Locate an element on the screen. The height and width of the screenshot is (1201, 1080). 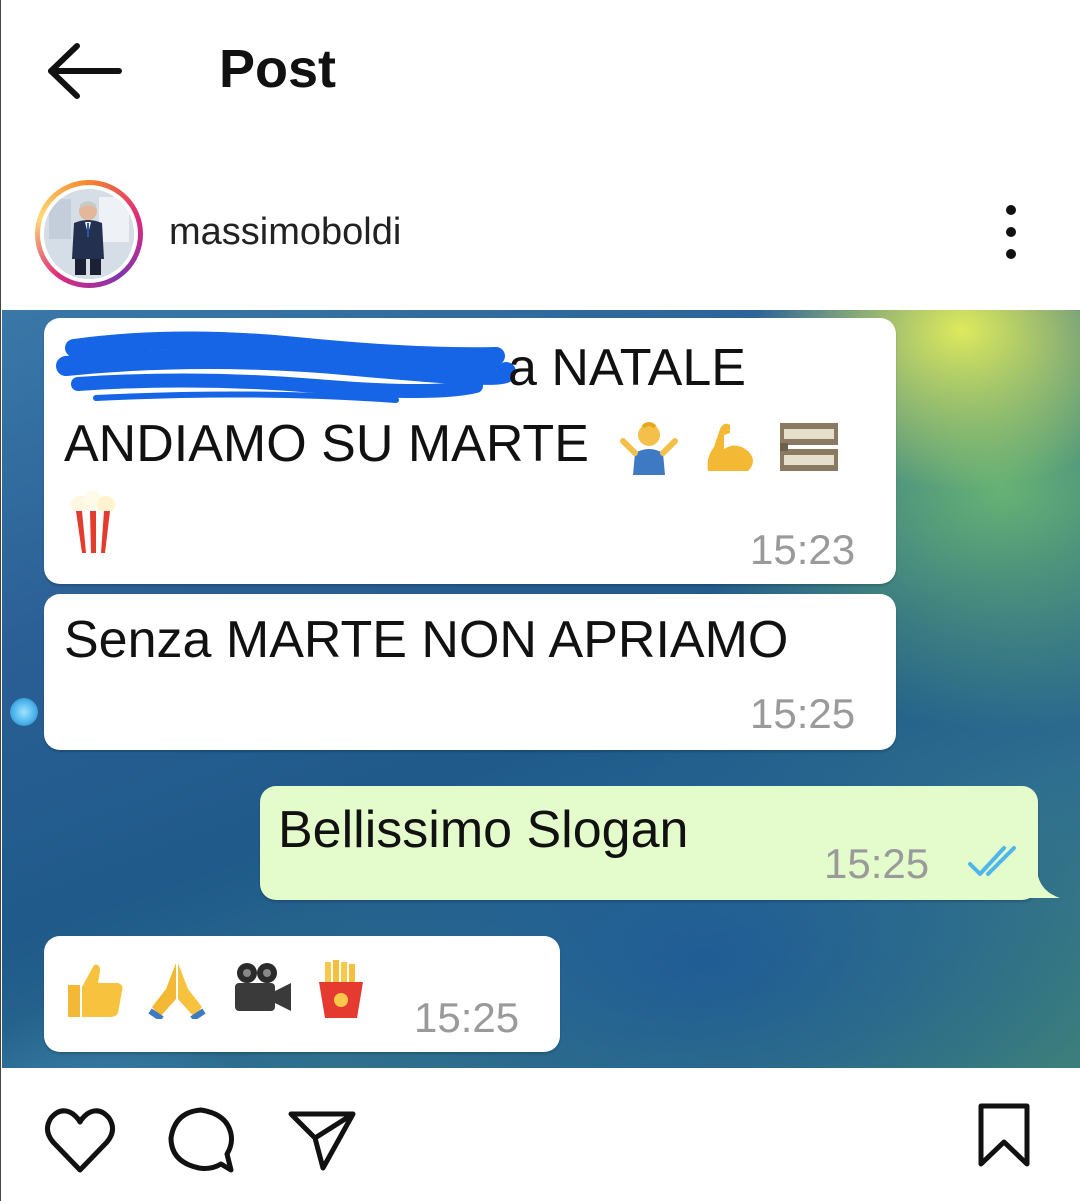
send-icon is located at coordinates (322, 1141).